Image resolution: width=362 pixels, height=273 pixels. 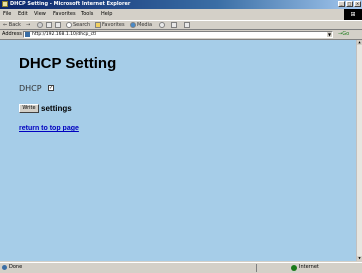 What do you see at coordinates (28, 25) in the screenshot?
I see `forward-button: →` at bounding box center [28, 25].